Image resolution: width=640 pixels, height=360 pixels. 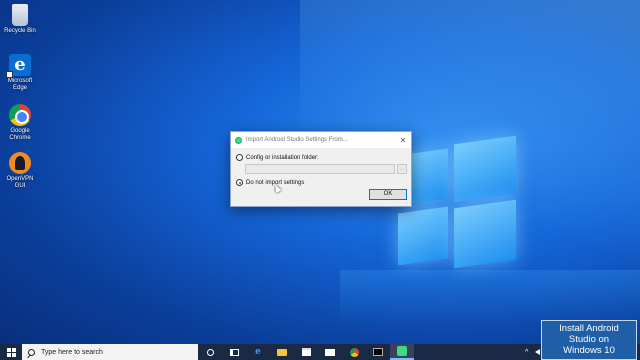 I want to click on banner-line-3: Windows 10, so click(x=589, y=350).